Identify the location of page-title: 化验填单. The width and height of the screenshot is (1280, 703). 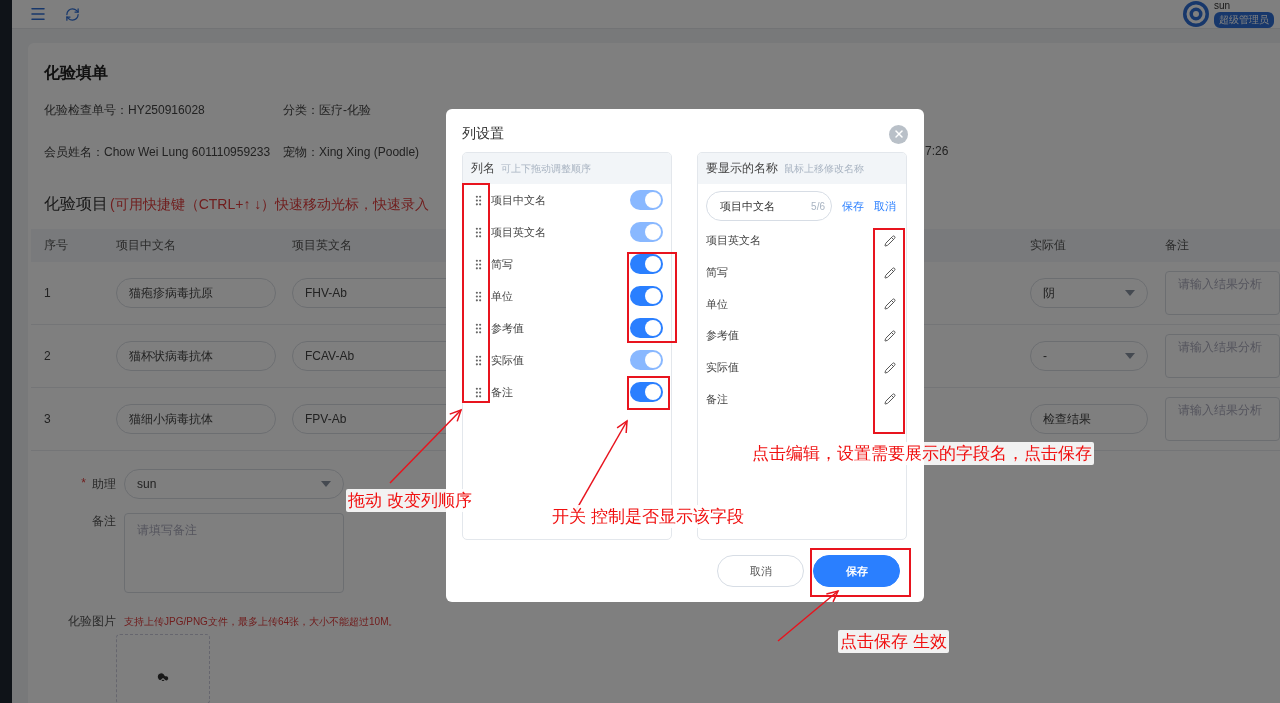
(76, 73).